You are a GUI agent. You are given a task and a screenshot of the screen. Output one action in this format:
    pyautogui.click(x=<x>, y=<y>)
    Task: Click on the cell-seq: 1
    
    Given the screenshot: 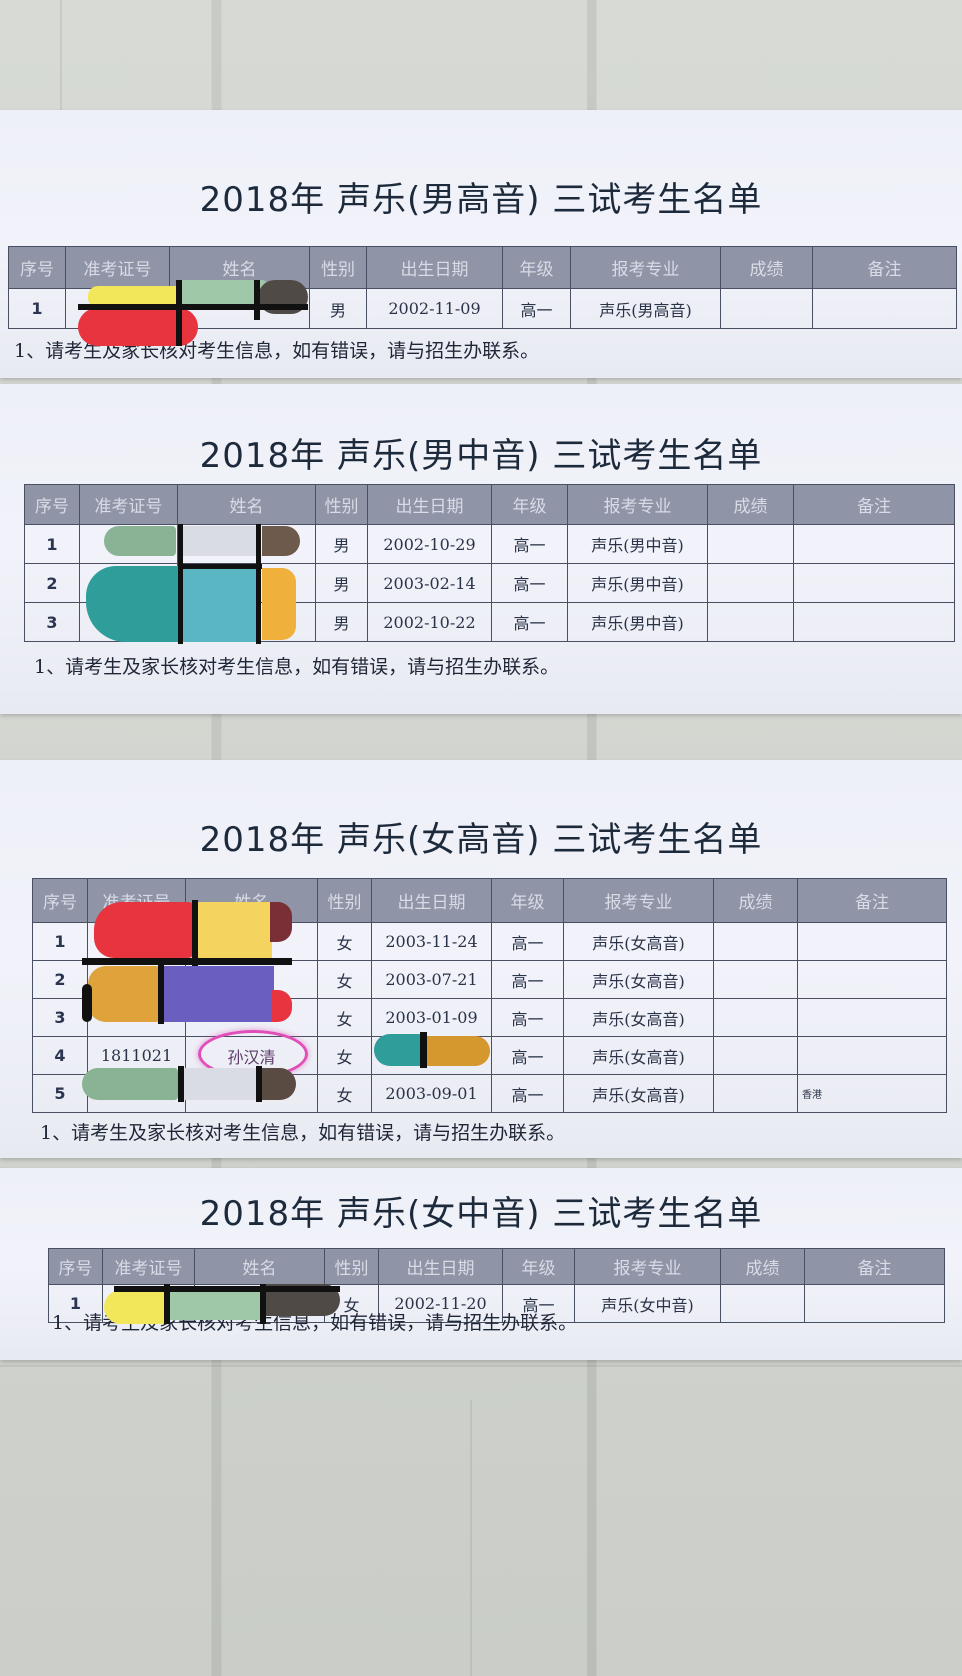 What is the action you would take?
    pyautogui.click(x=37, y=308)
    